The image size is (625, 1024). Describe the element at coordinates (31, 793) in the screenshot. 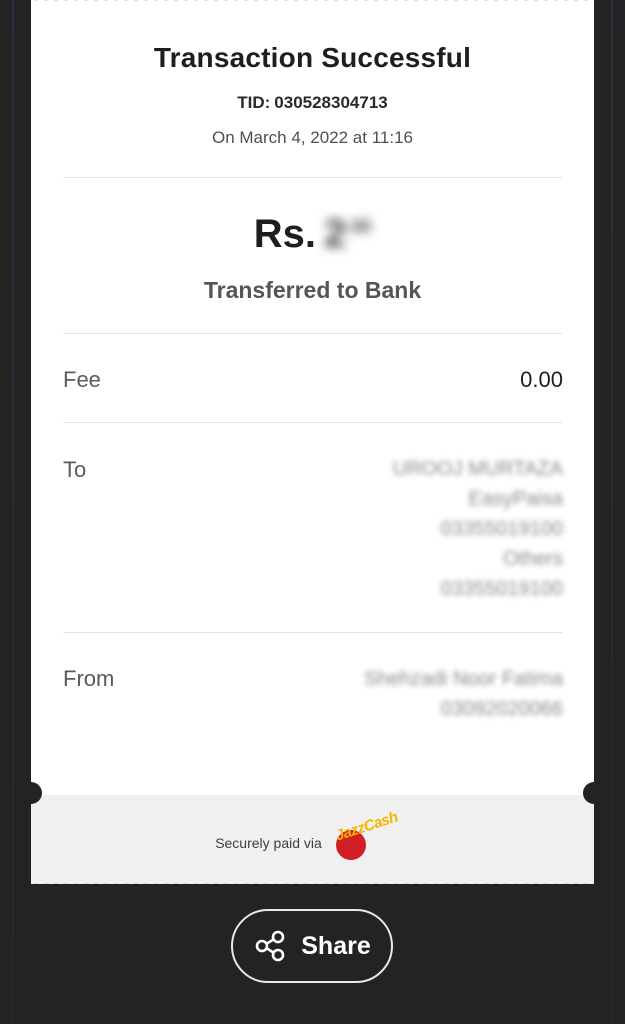

I see `receipt-notch-left` at that location.